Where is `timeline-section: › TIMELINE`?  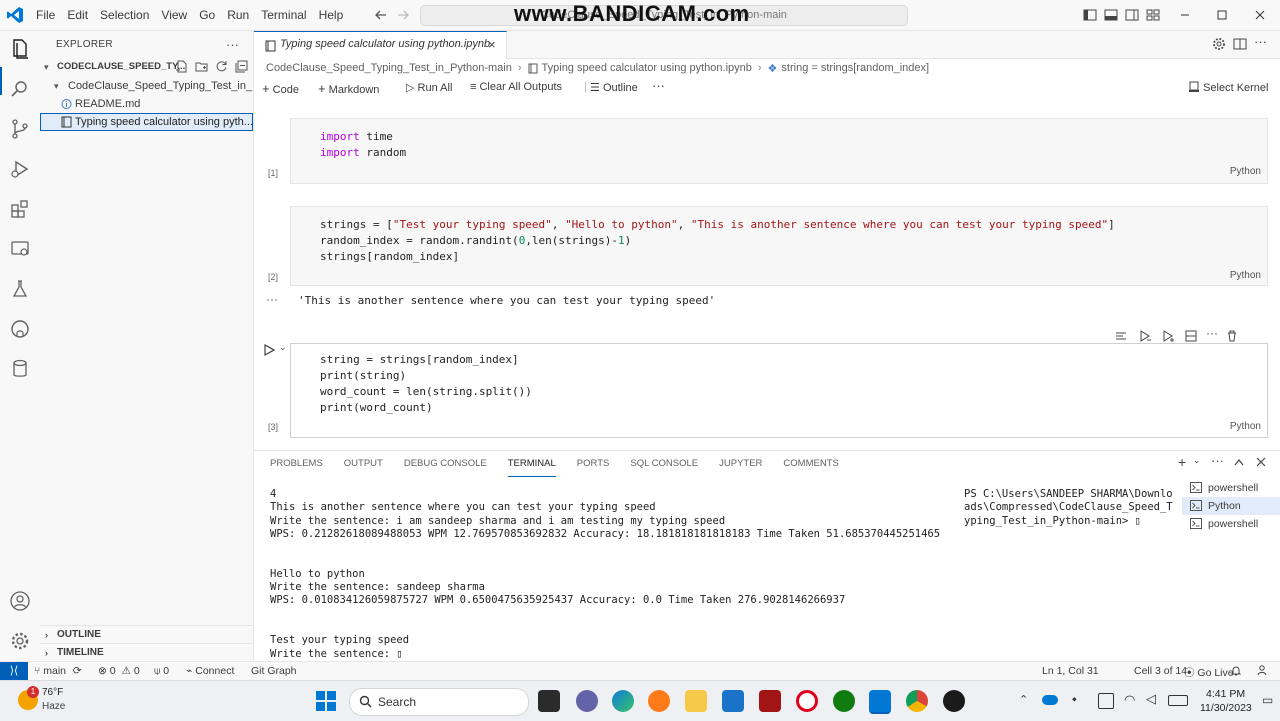
timeline-section: › TIMELINE is located at coordinates (146, 652).